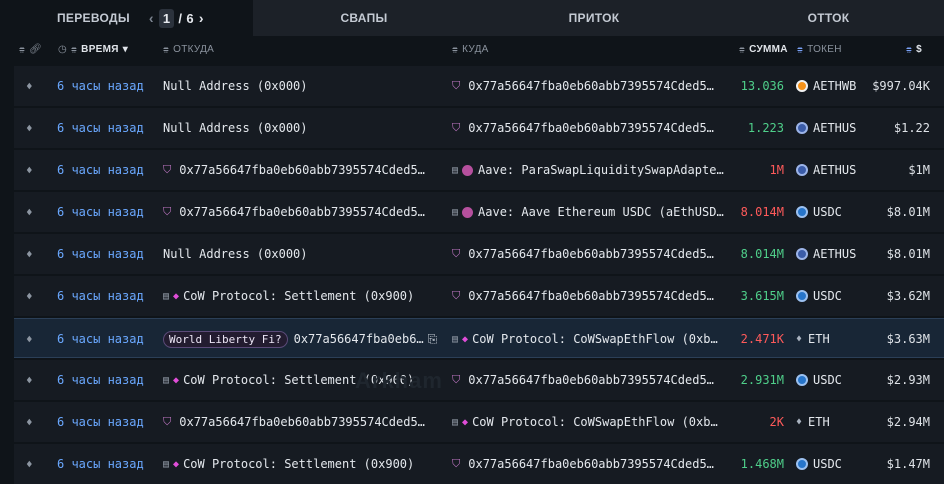  Describe the element at coordinates (470, 49) in the screenshot. I see `column-to: ⩷ КУДА` at that location.